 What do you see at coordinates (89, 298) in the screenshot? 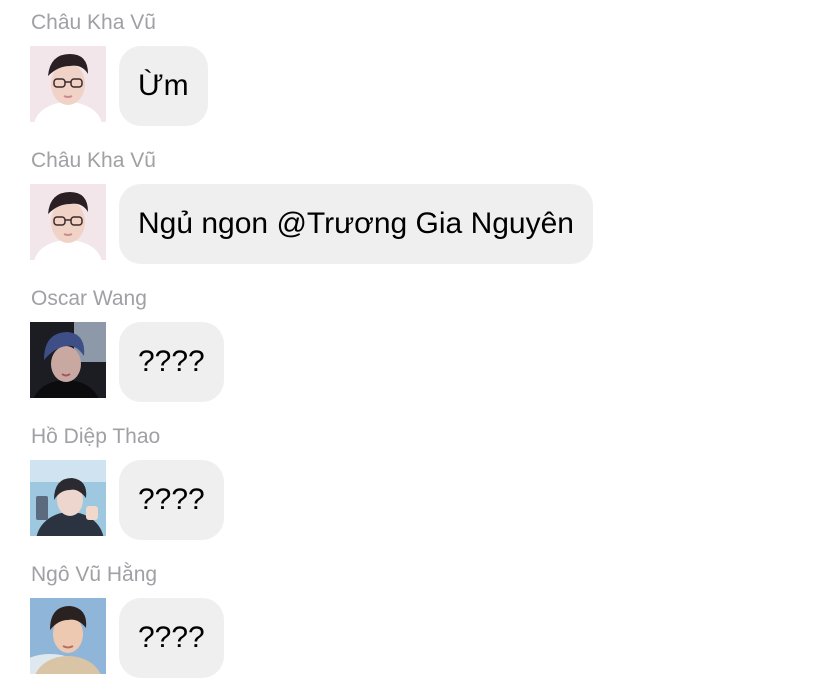
I see `sender-name: Oscar Wang` at bounding box center [89, 298].